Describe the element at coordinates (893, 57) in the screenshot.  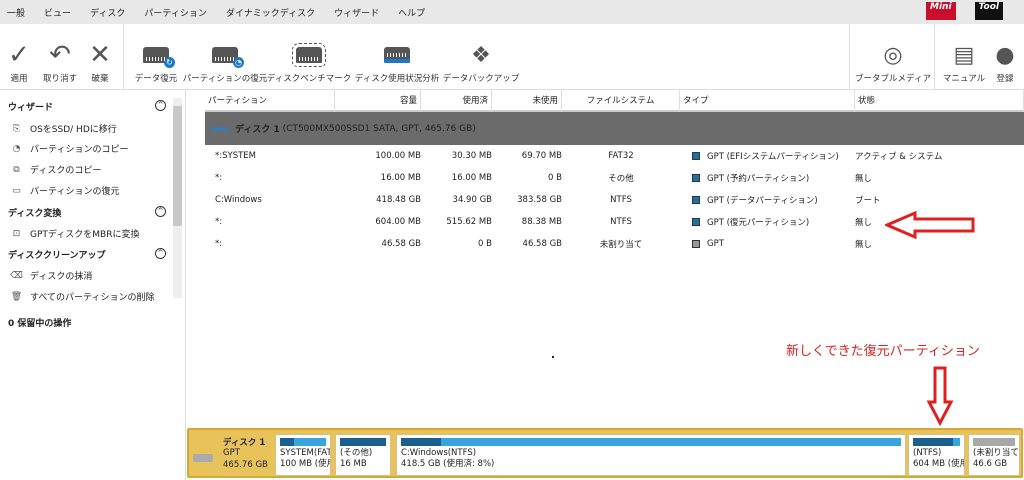
I see `bootable-media-button: ◎ ブータブルメディア` at that location.